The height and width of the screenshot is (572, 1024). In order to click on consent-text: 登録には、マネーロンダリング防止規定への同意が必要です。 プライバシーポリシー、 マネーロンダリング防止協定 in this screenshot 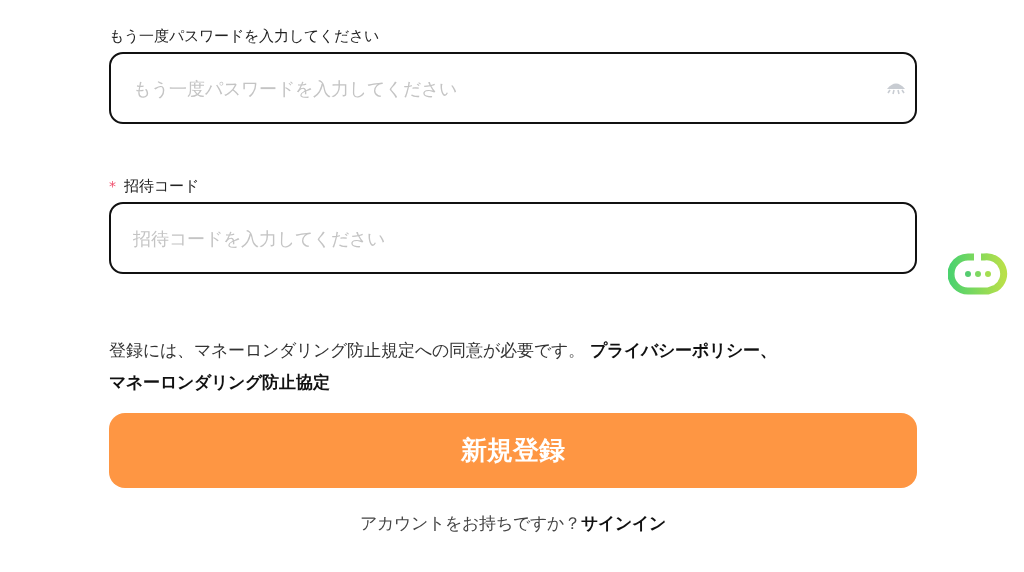, I will do `click(444, 366)`.